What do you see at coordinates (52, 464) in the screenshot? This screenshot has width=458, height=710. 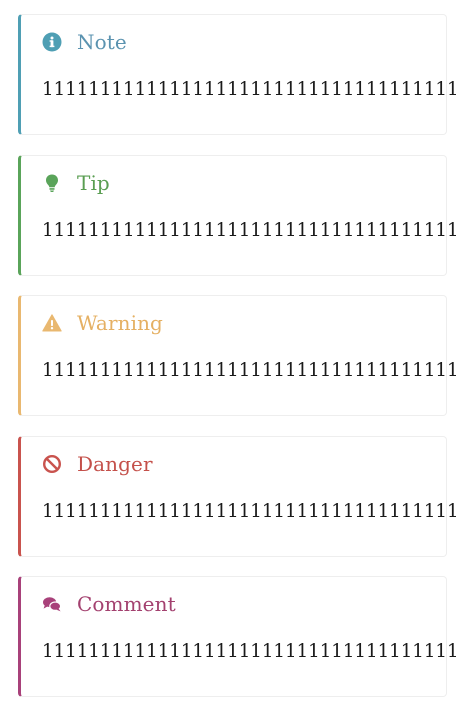 I see `ban-icon` at bounding box center [52, 464].